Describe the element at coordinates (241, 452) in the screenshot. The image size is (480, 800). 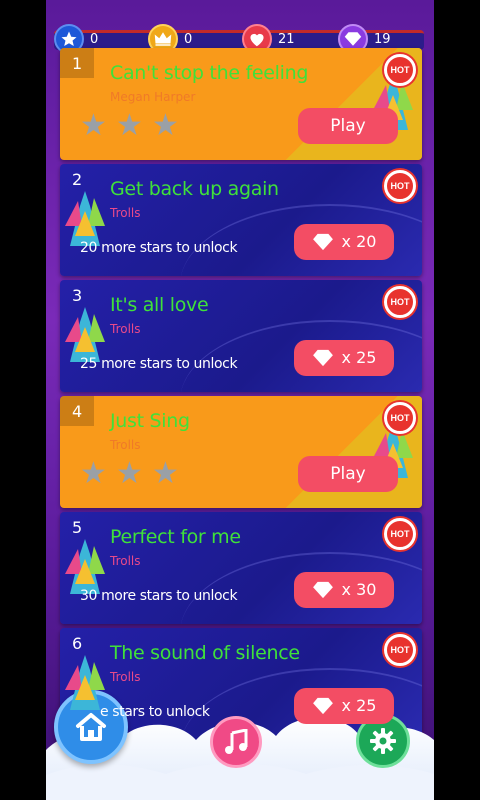
I see `song-card: 4 Just Sing Trolls ★ ★ ★ Play HOT` at that location.